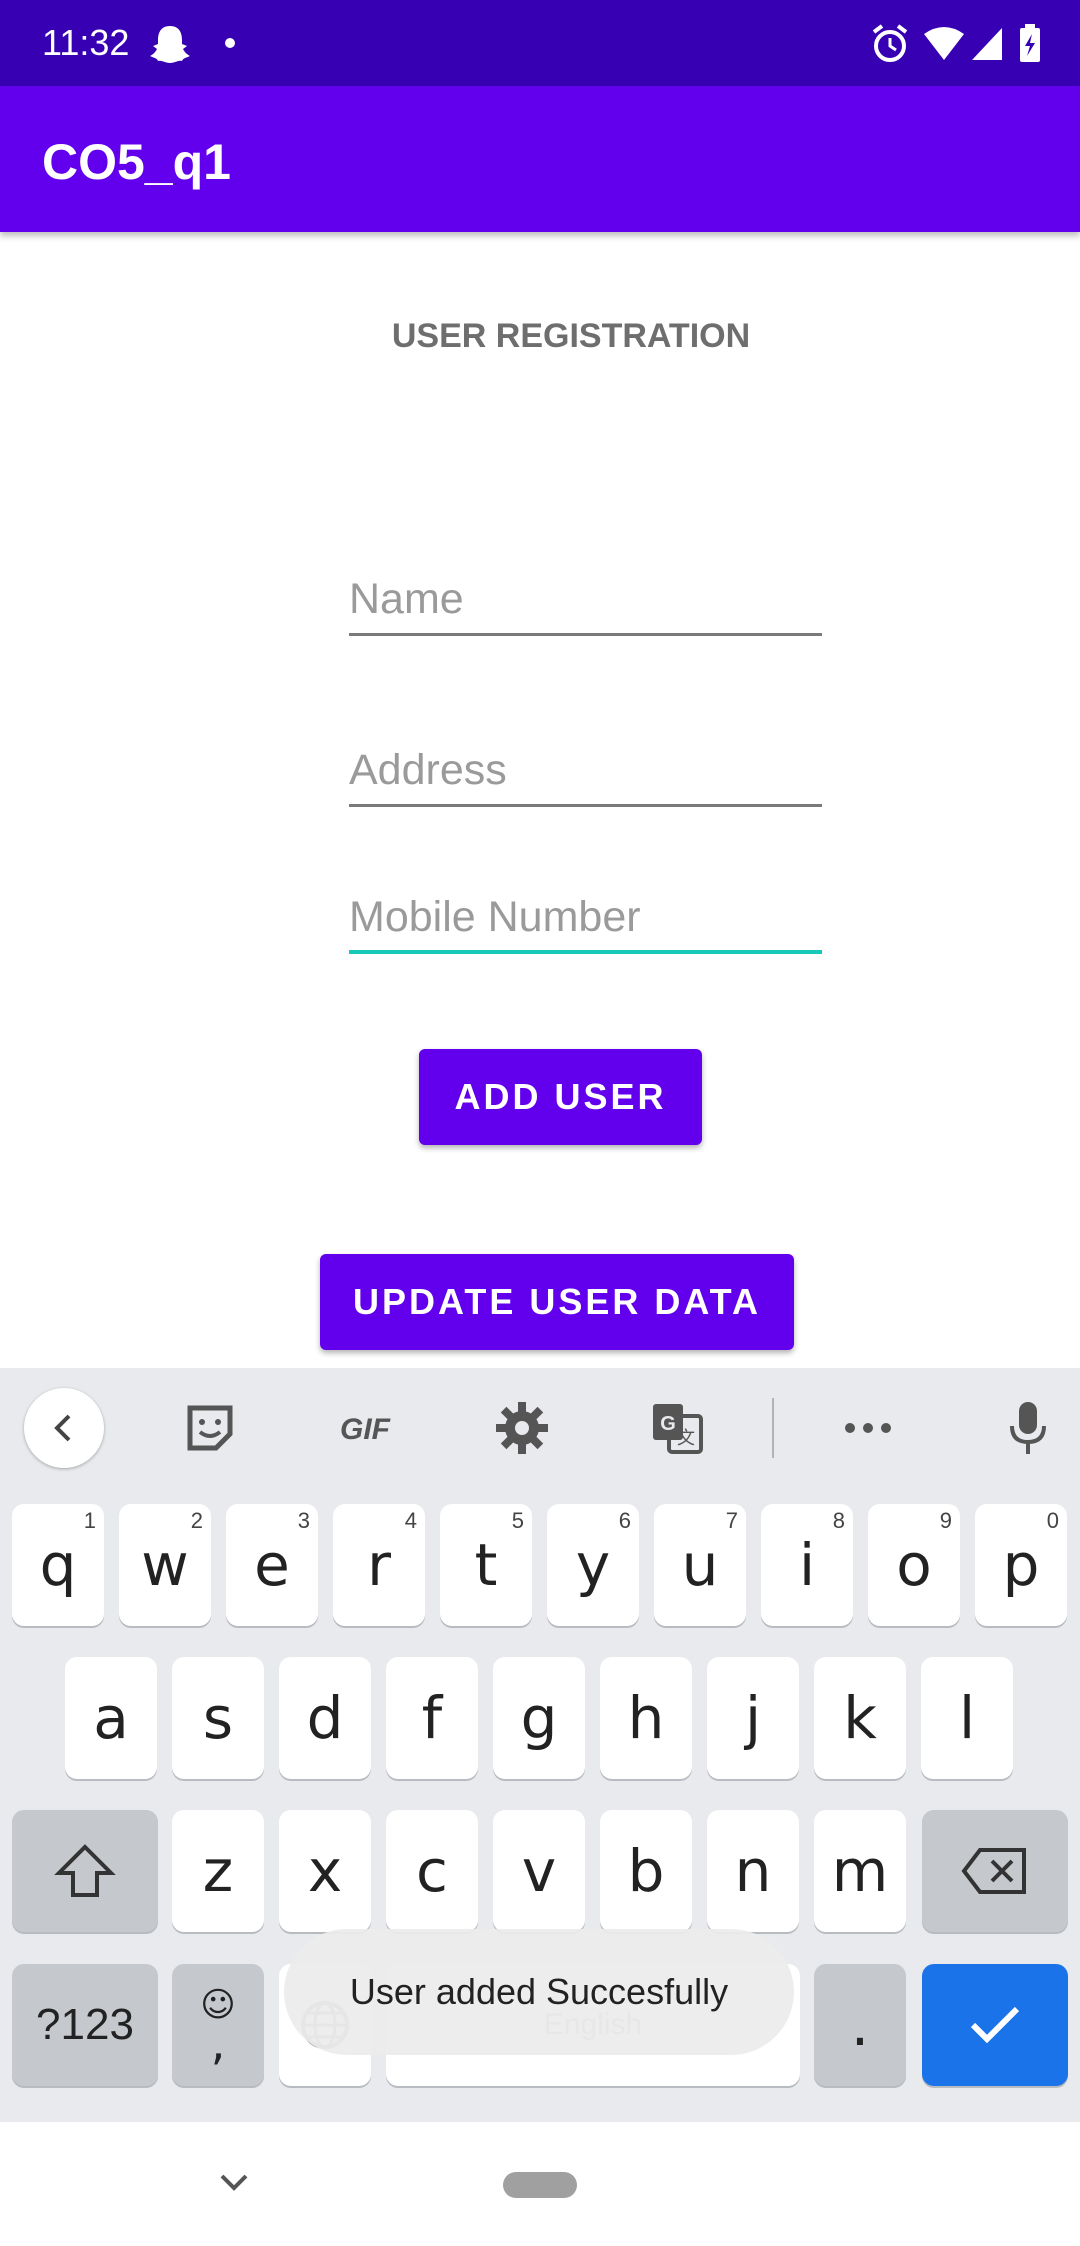  I want to click on key-label: f, so click(432, 1718).